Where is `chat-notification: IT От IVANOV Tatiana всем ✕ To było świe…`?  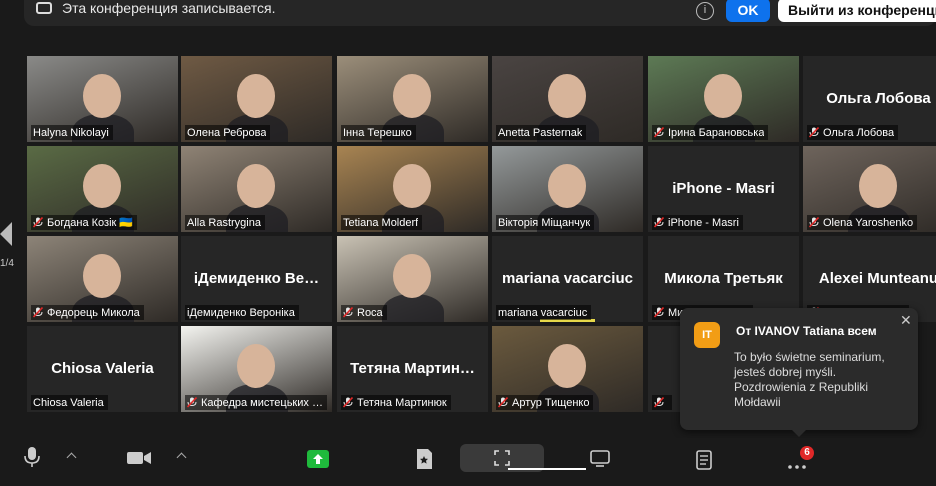 chat-notification: IT От IVANOV Tatiana всем ✕ To było świe… is located at coordinates (799, 372).